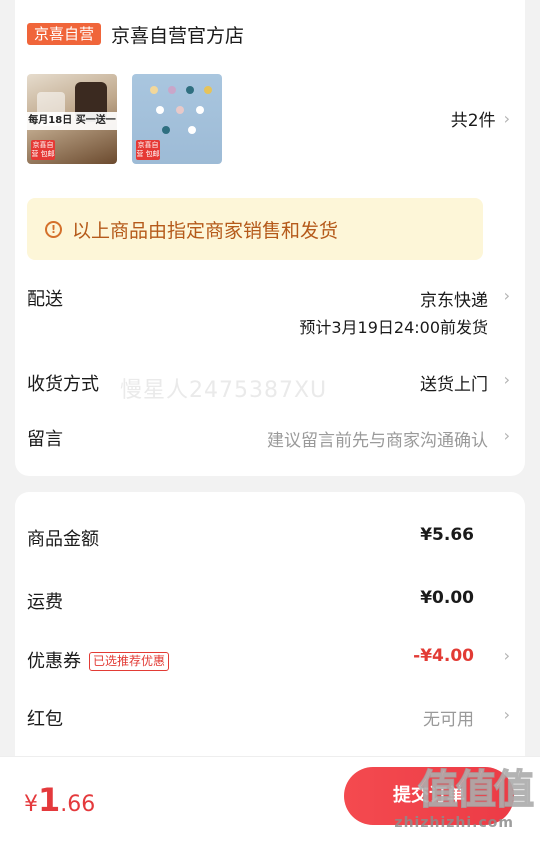 The width and height of the screenshot is (540, 842). Describe the element at coordinates (454, 823) in the screenshot. I see `site-watermark-url: zhizhizhi.com` at that location.